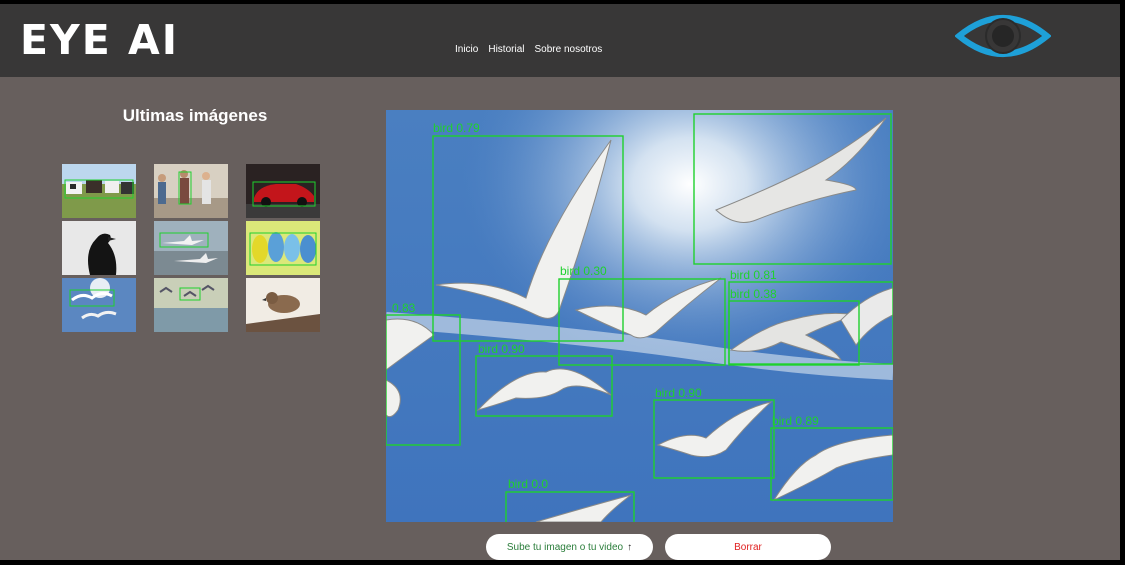  Describe the element at coordinates (568, 49) in the screenshot. I see `nav-sobre-nosotros: Sobre nosotros` at that location.